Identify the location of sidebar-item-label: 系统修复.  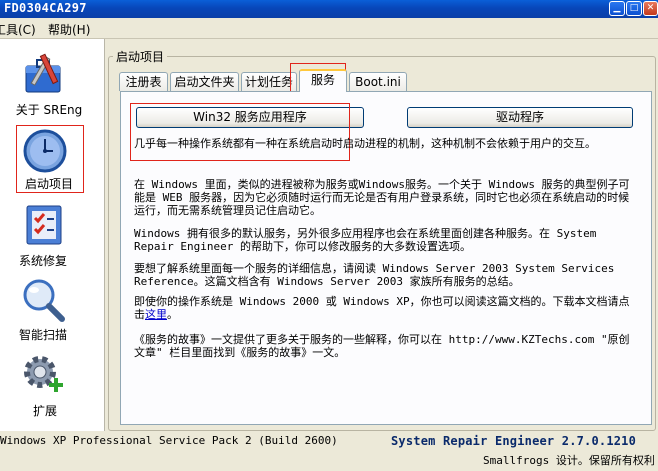
(42, 261).